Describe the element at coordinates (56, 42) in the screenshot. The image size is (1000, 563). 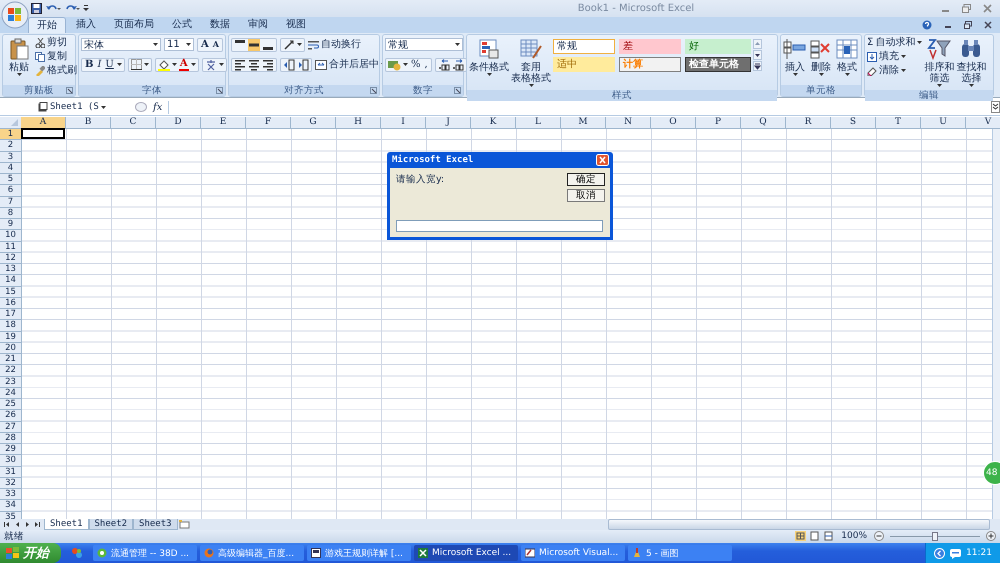
I see `ribbon-button: 剪切` at that location.